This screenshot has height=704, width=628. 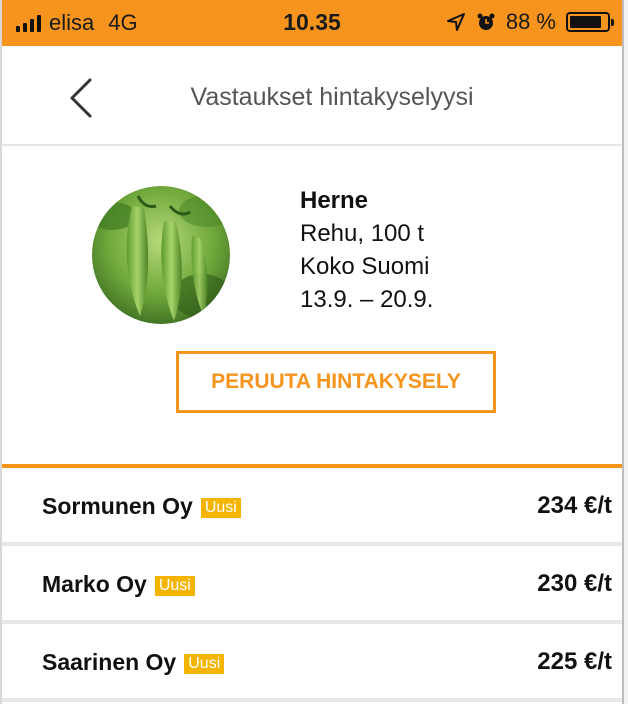 I want to click on cancel-request-button: PERUUTA HINTAKYSELY, so click(x=336, y=382).